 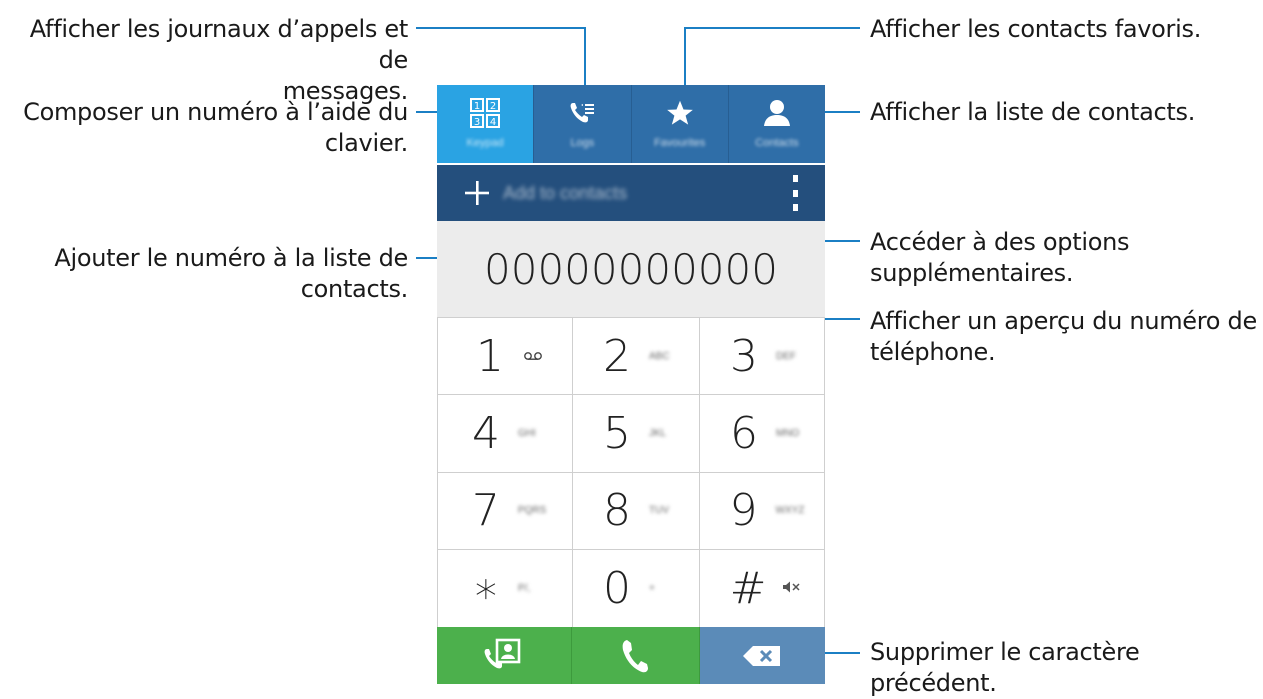 I want to click on key-letters: DEF, so click(x=786, y=356).